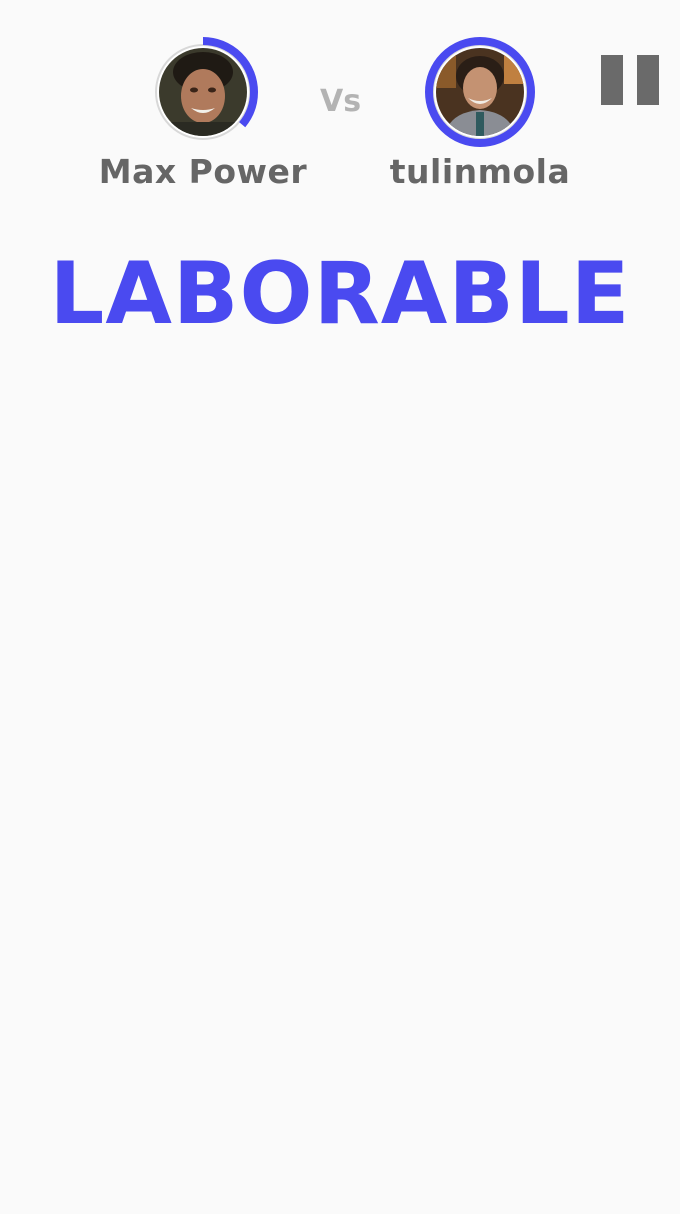 The width and height of the screenshot is (680, 1214). Describe the element at coordinates (341, 101) in the screenshot. I see `versus-label: Vs` at that location.